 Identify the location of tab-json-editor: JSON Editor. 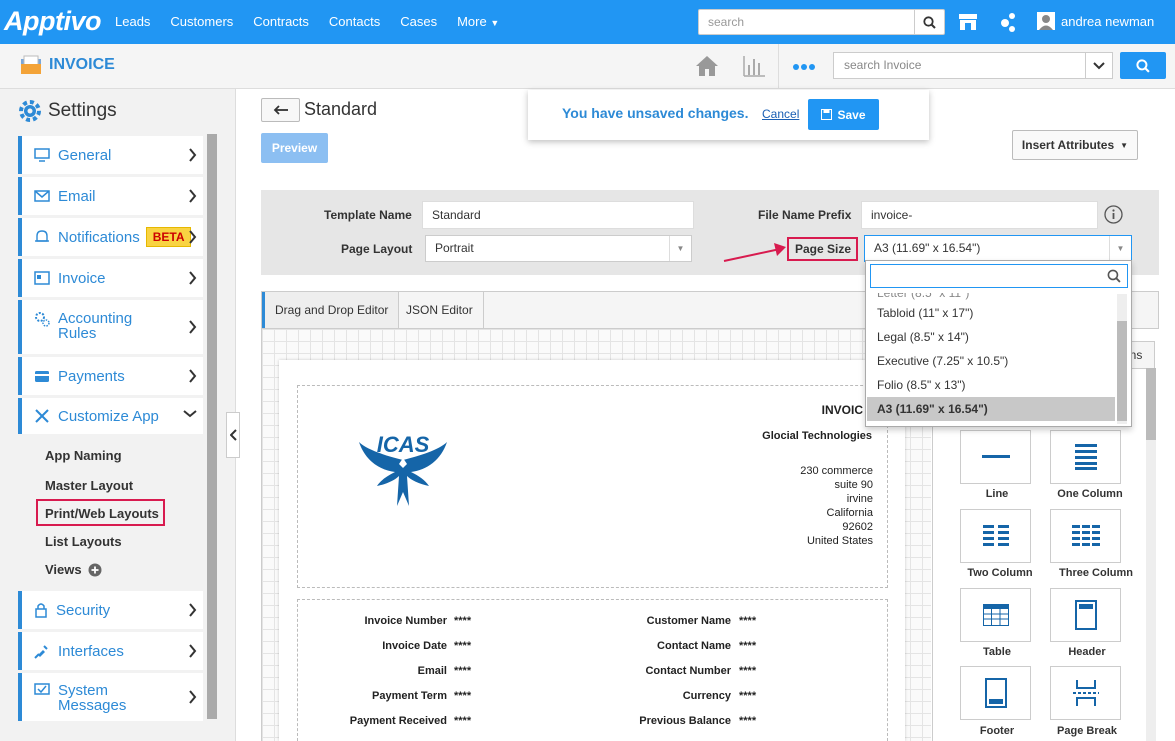
(440, 310).